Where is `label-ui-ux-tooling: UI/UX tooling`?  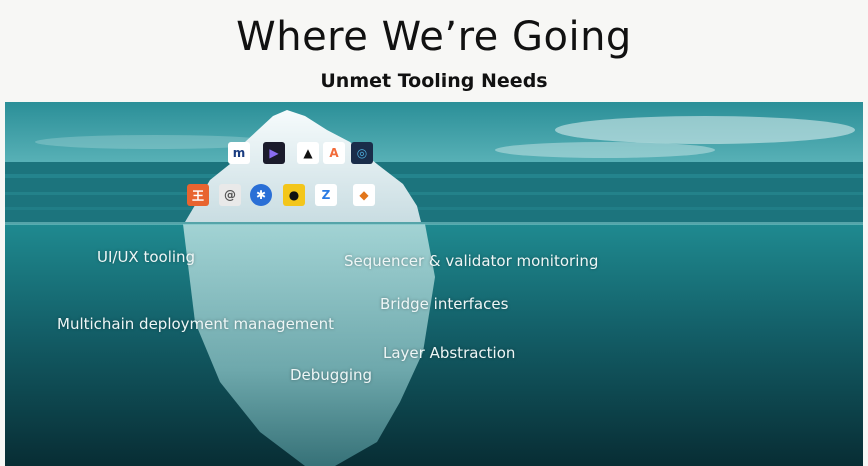 label-ui-ux-tooling: UI/UX tooling is located at coordinates (146, 257).